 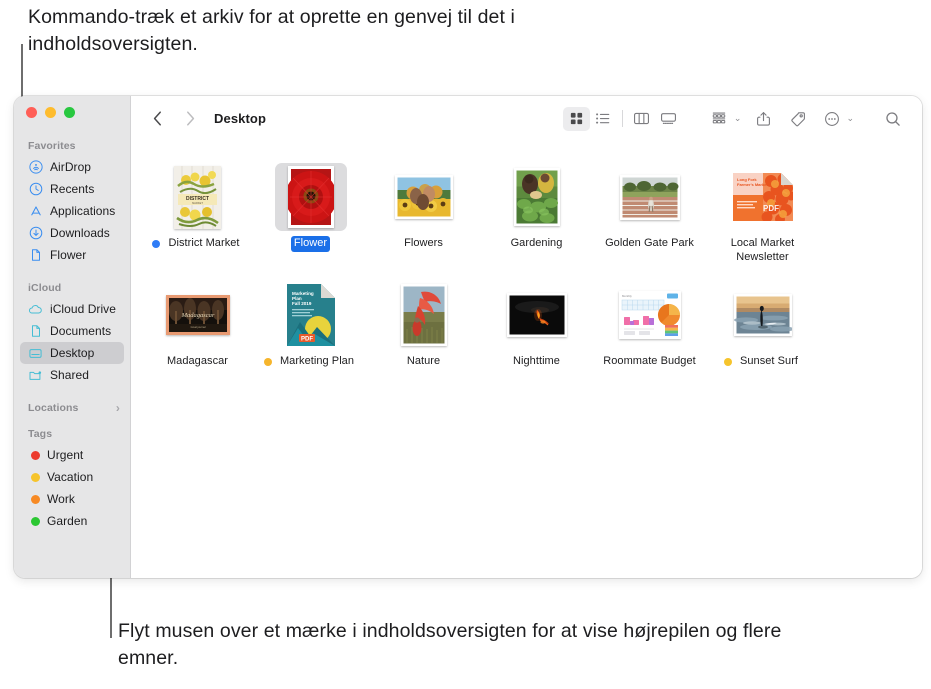 What do you see at coordinates (536, 209) in the screenshot?
I see `file-item: Gardening` at bounding box center [536, 209].